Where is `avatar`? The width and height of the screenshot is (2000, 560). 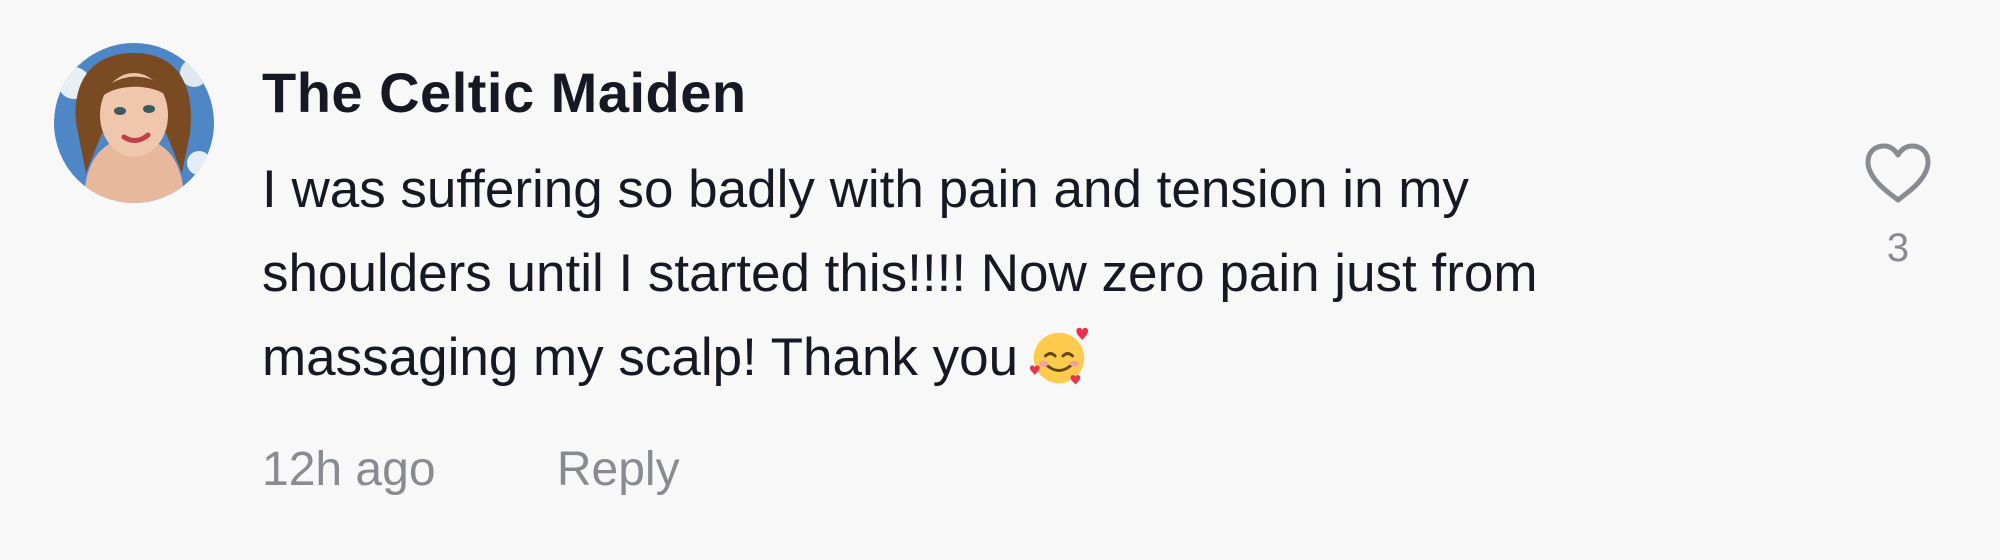 avatar is located at coordinates (134, 123).